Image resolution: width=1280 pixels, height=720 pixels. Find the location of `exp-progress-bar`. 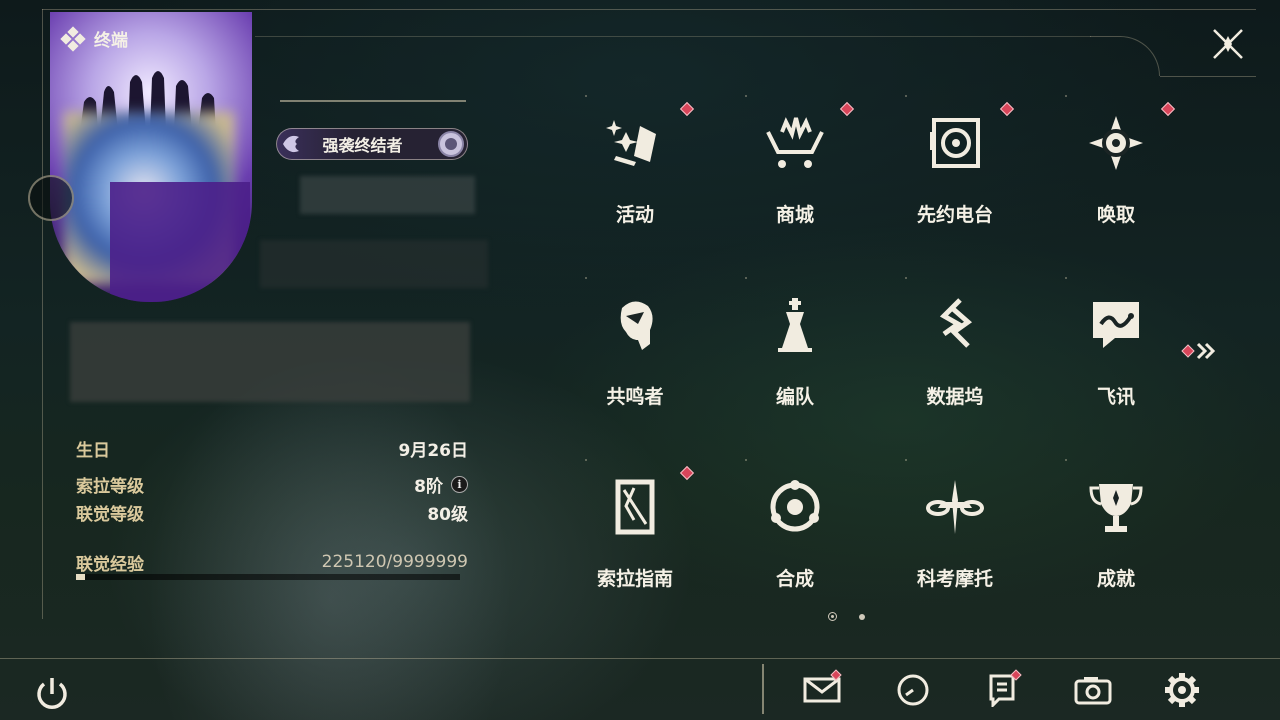

exp-progress-bar is located at coordinates (268, 577).